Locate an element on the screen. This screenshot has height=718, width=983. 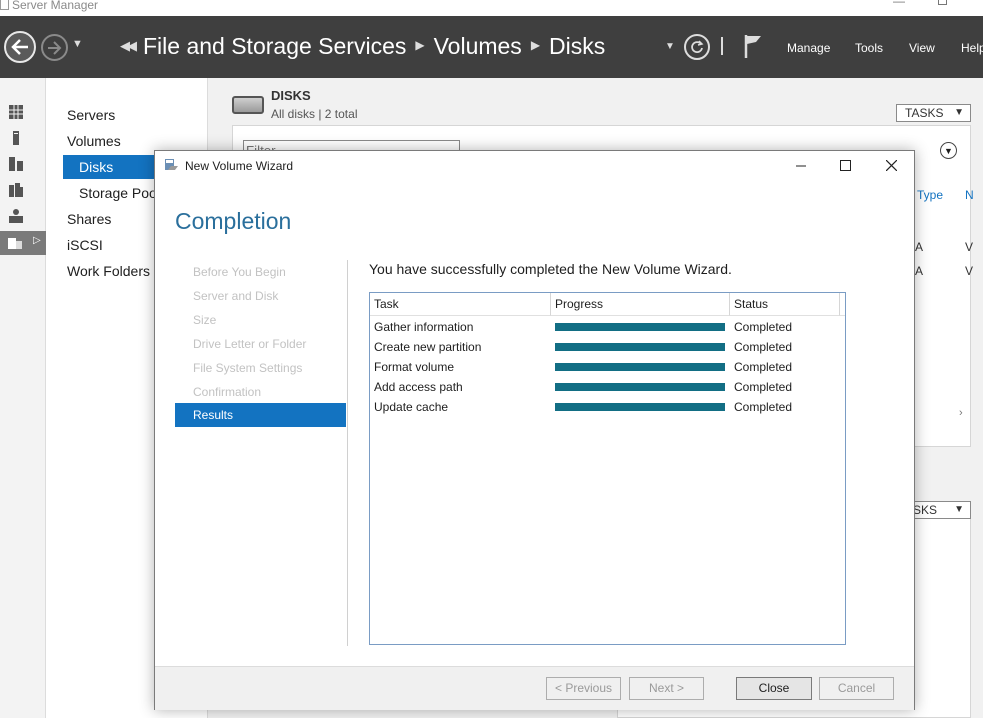
tasks-label: TASKS is located at coordinates (924, 113).